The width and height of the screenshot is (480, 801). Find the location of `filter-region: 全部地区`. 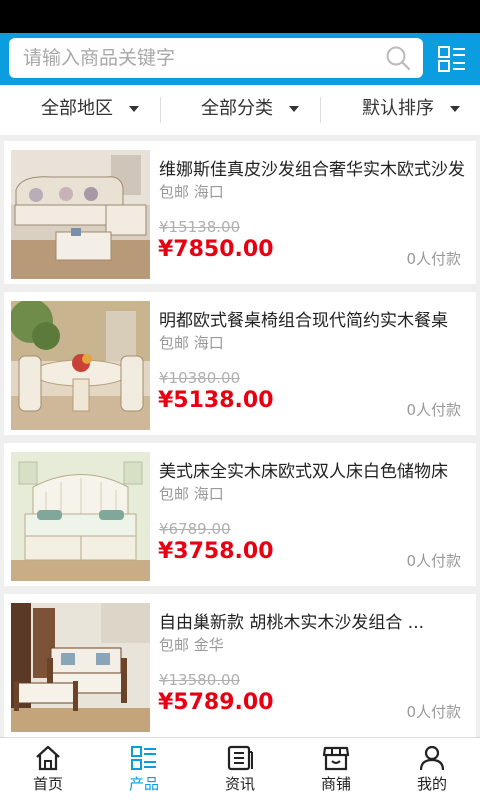

filter-region: 全部地区 is located at coordinates (90, 110).